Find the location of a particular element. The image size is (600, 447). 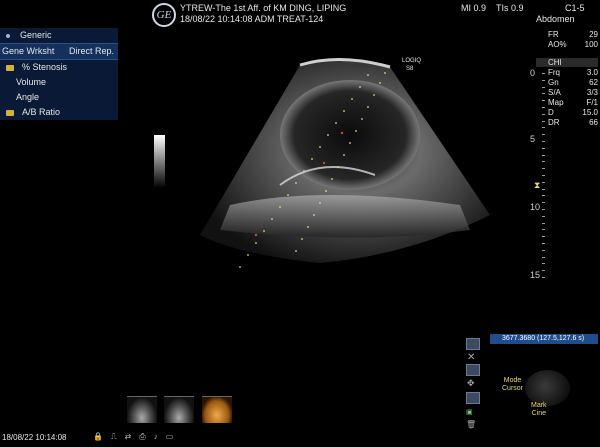

depth-label-15: 15 is located at coordinates (535, 275).